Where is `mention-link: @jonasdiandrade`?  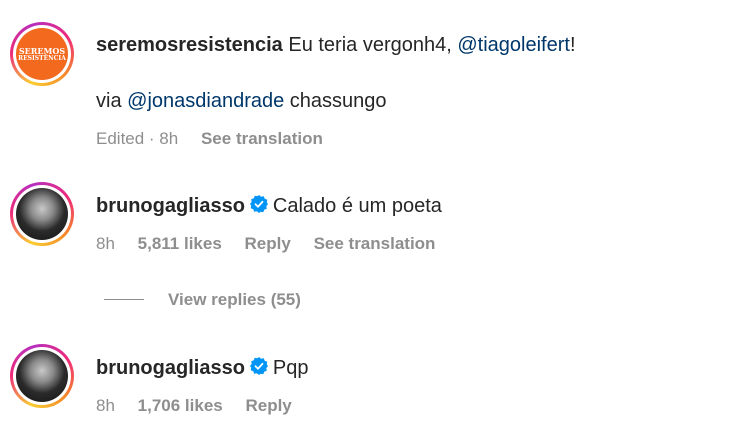
mention-link: @jonasdiandrade is located at coordinates (205, 101).